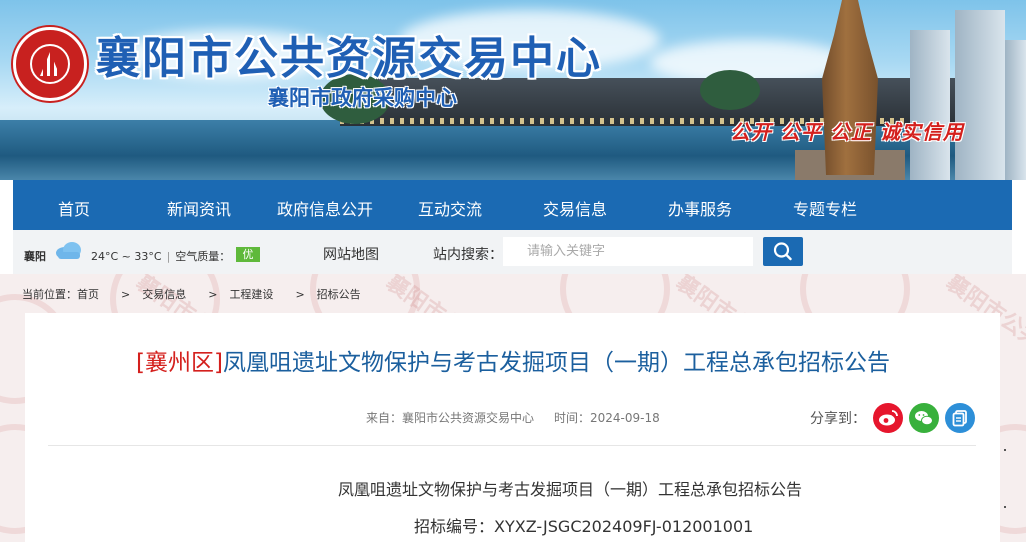 The image size is (1026, 542). Describe the element at coordinates (179, 363) in the screenshot. I see `article-district: [襄州区]` at that location.